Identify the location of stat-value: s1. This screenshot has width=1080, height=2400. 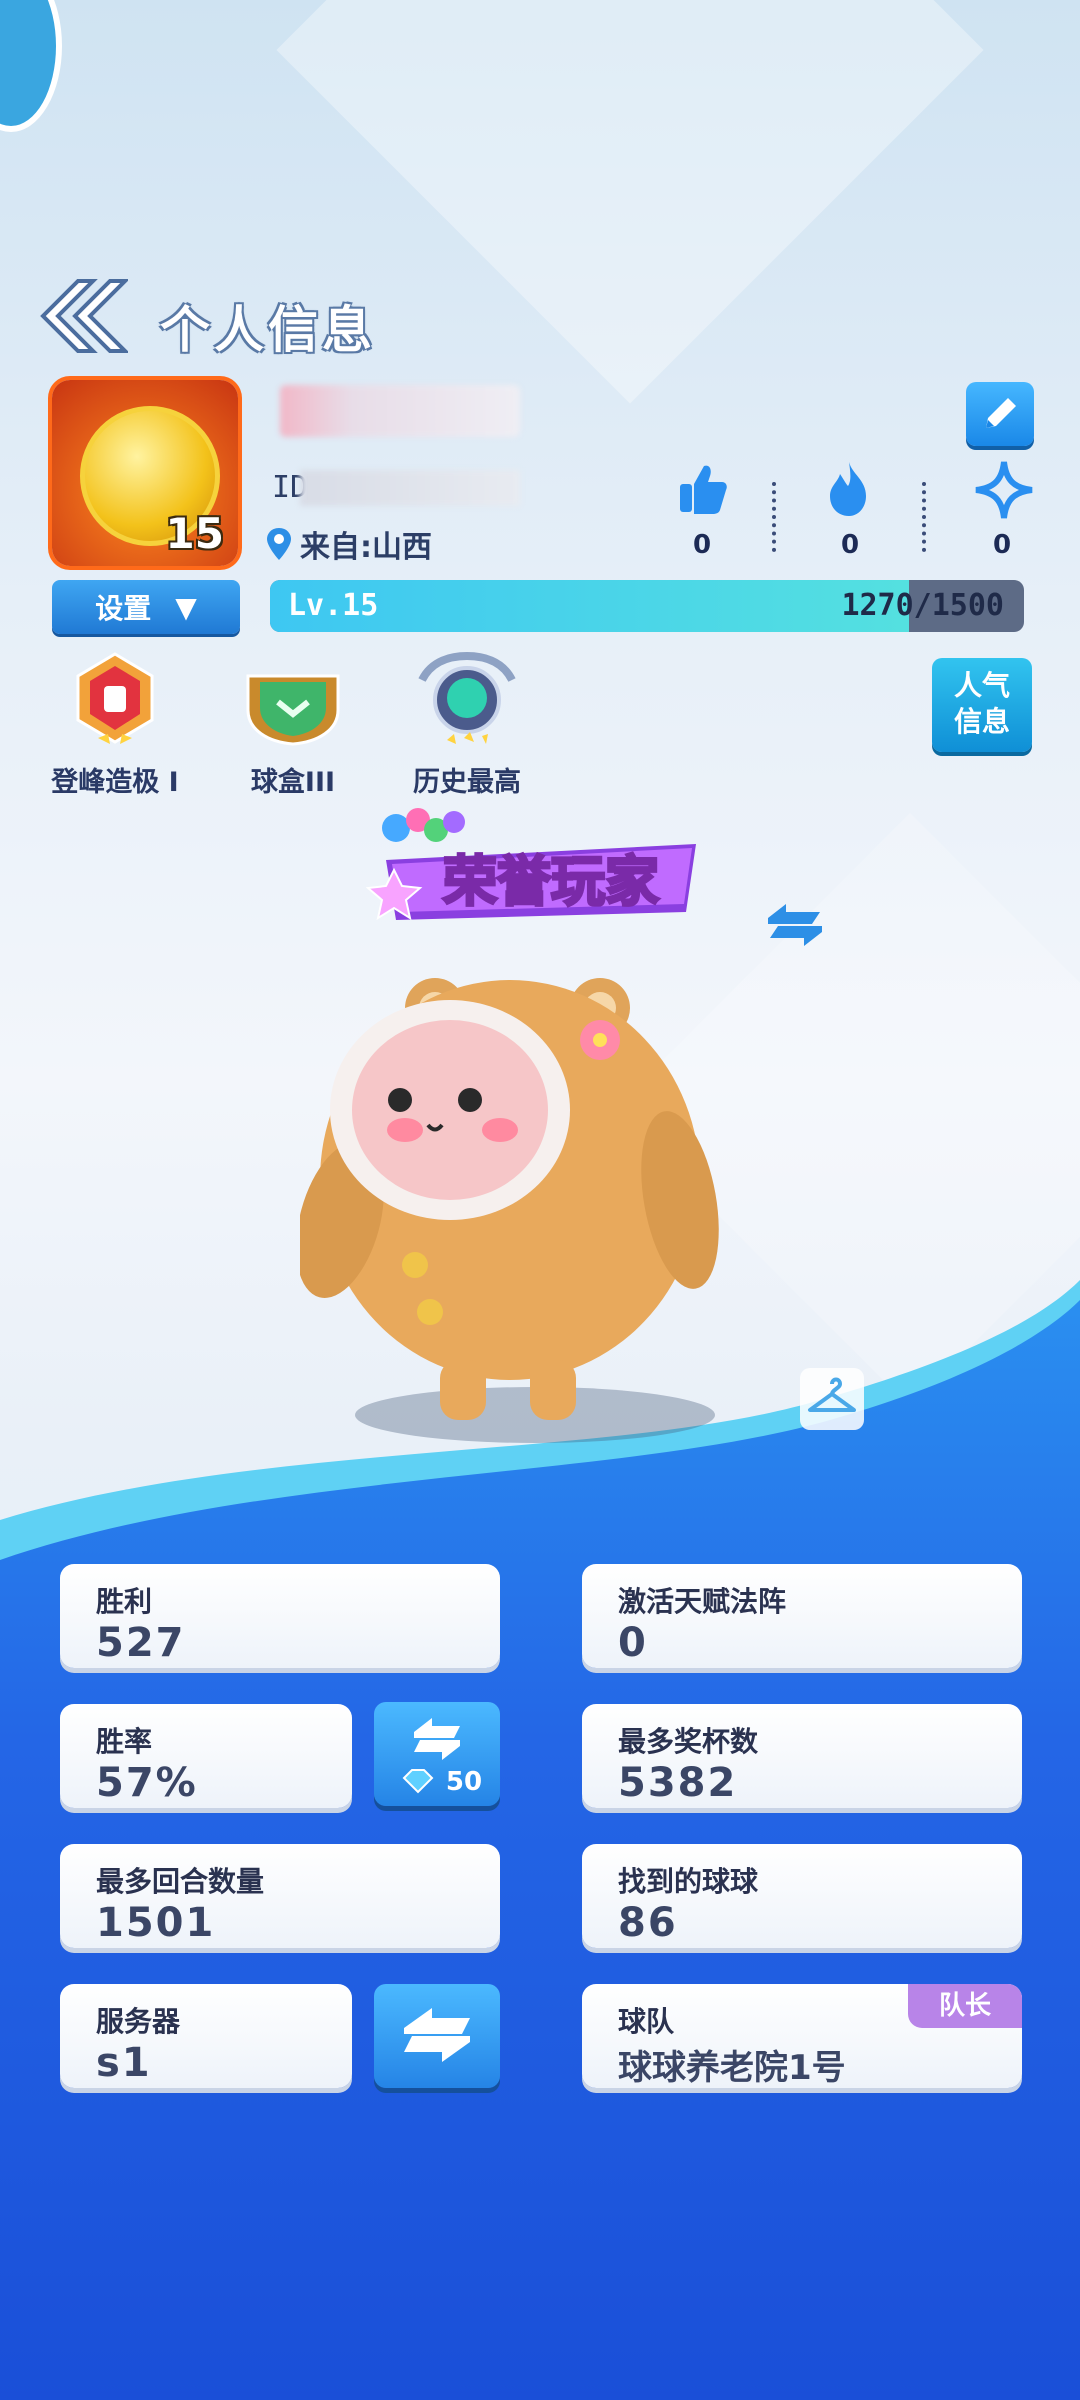
(124, 2063).